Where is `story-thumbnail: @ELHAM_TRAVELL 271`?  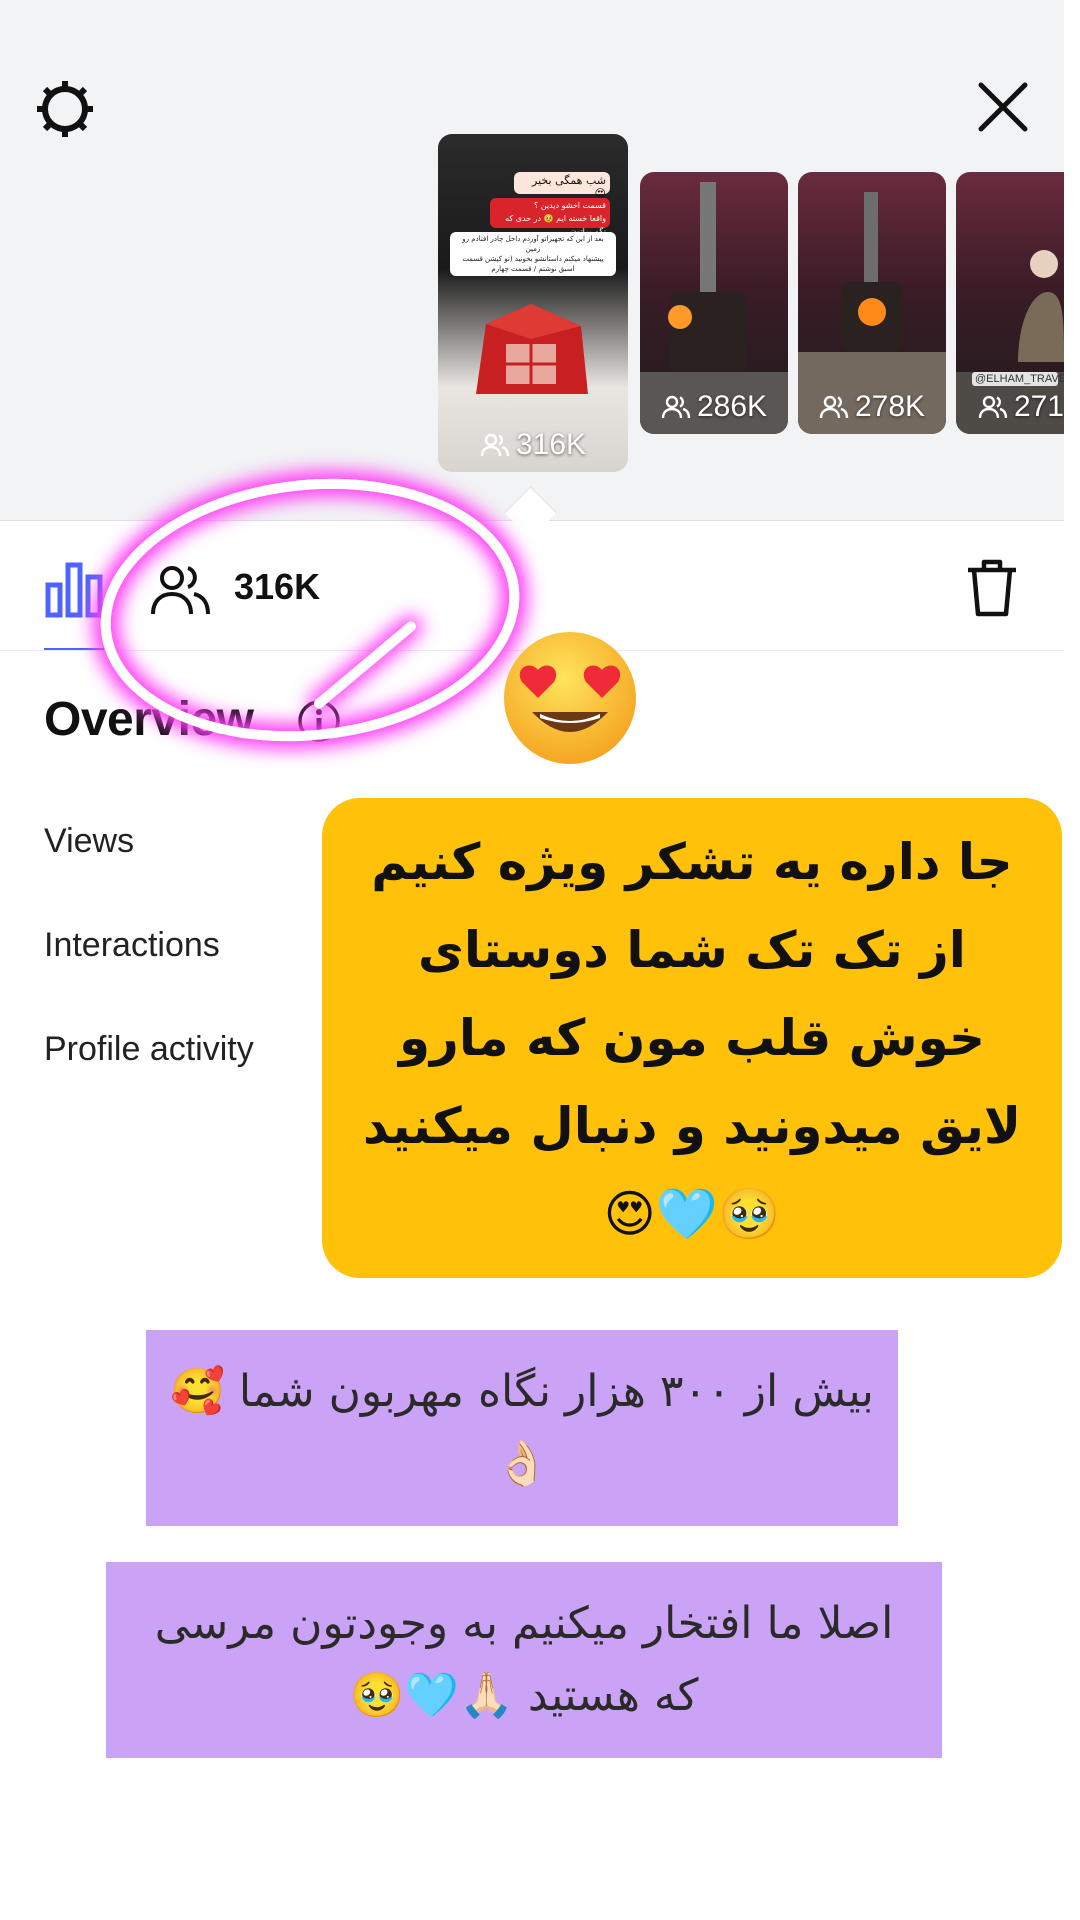 story-thumbnail: @ELHAM_TRAVELL 271 is located at coordinates (1010, 303).